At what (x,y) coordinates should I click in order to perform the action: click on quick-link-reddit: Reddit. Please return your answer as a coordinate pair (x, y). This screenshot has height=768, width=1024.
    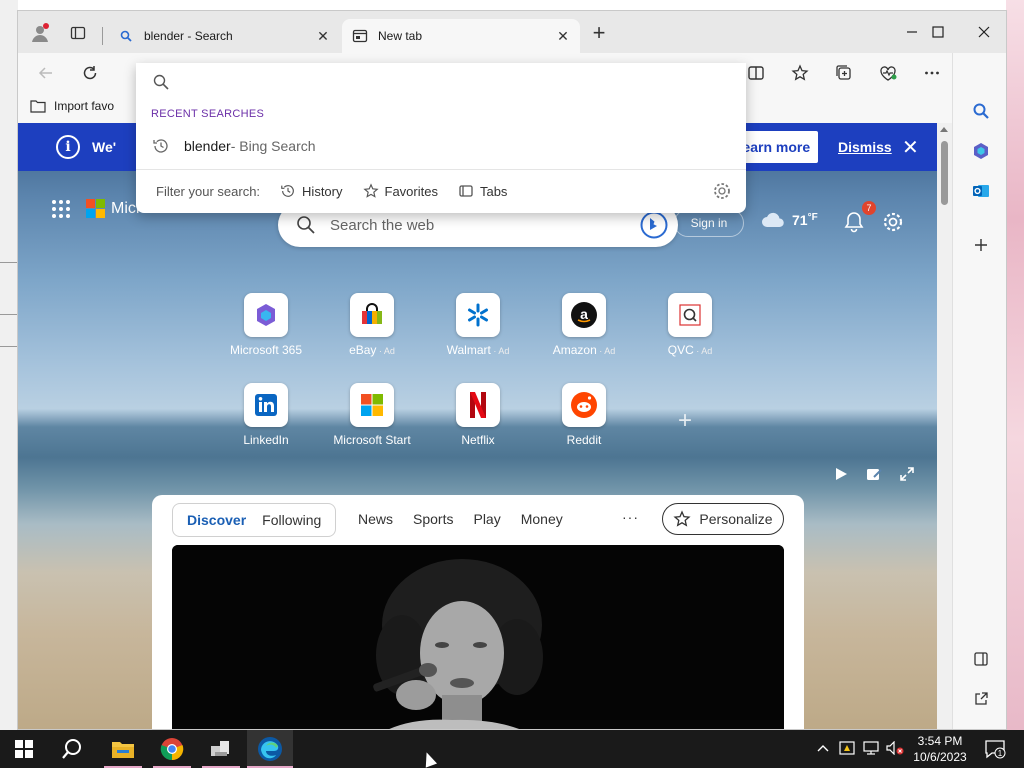
    Looking at the image, I should click on (584, 415).